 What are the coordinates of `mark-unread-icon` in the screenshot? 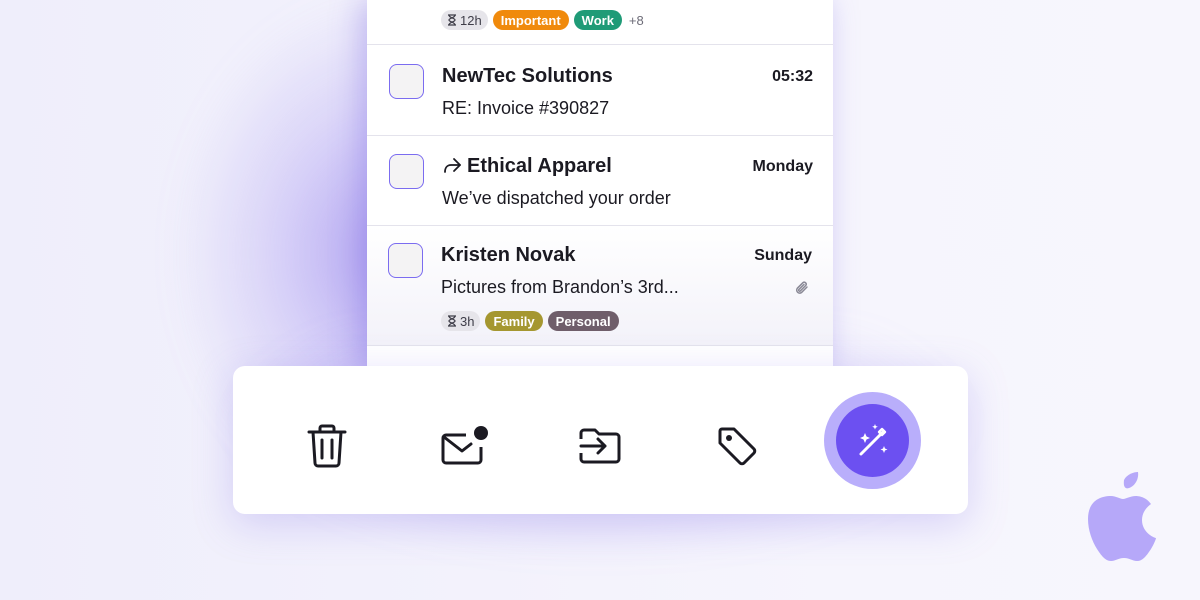 It's located at (464, 445).